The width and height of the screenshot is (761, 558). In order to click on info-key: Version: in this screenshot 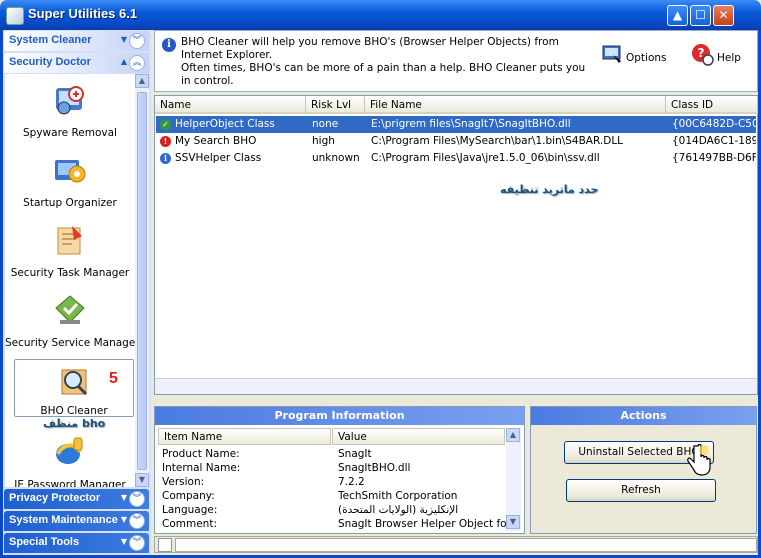, I will do `click(183, 482)`.